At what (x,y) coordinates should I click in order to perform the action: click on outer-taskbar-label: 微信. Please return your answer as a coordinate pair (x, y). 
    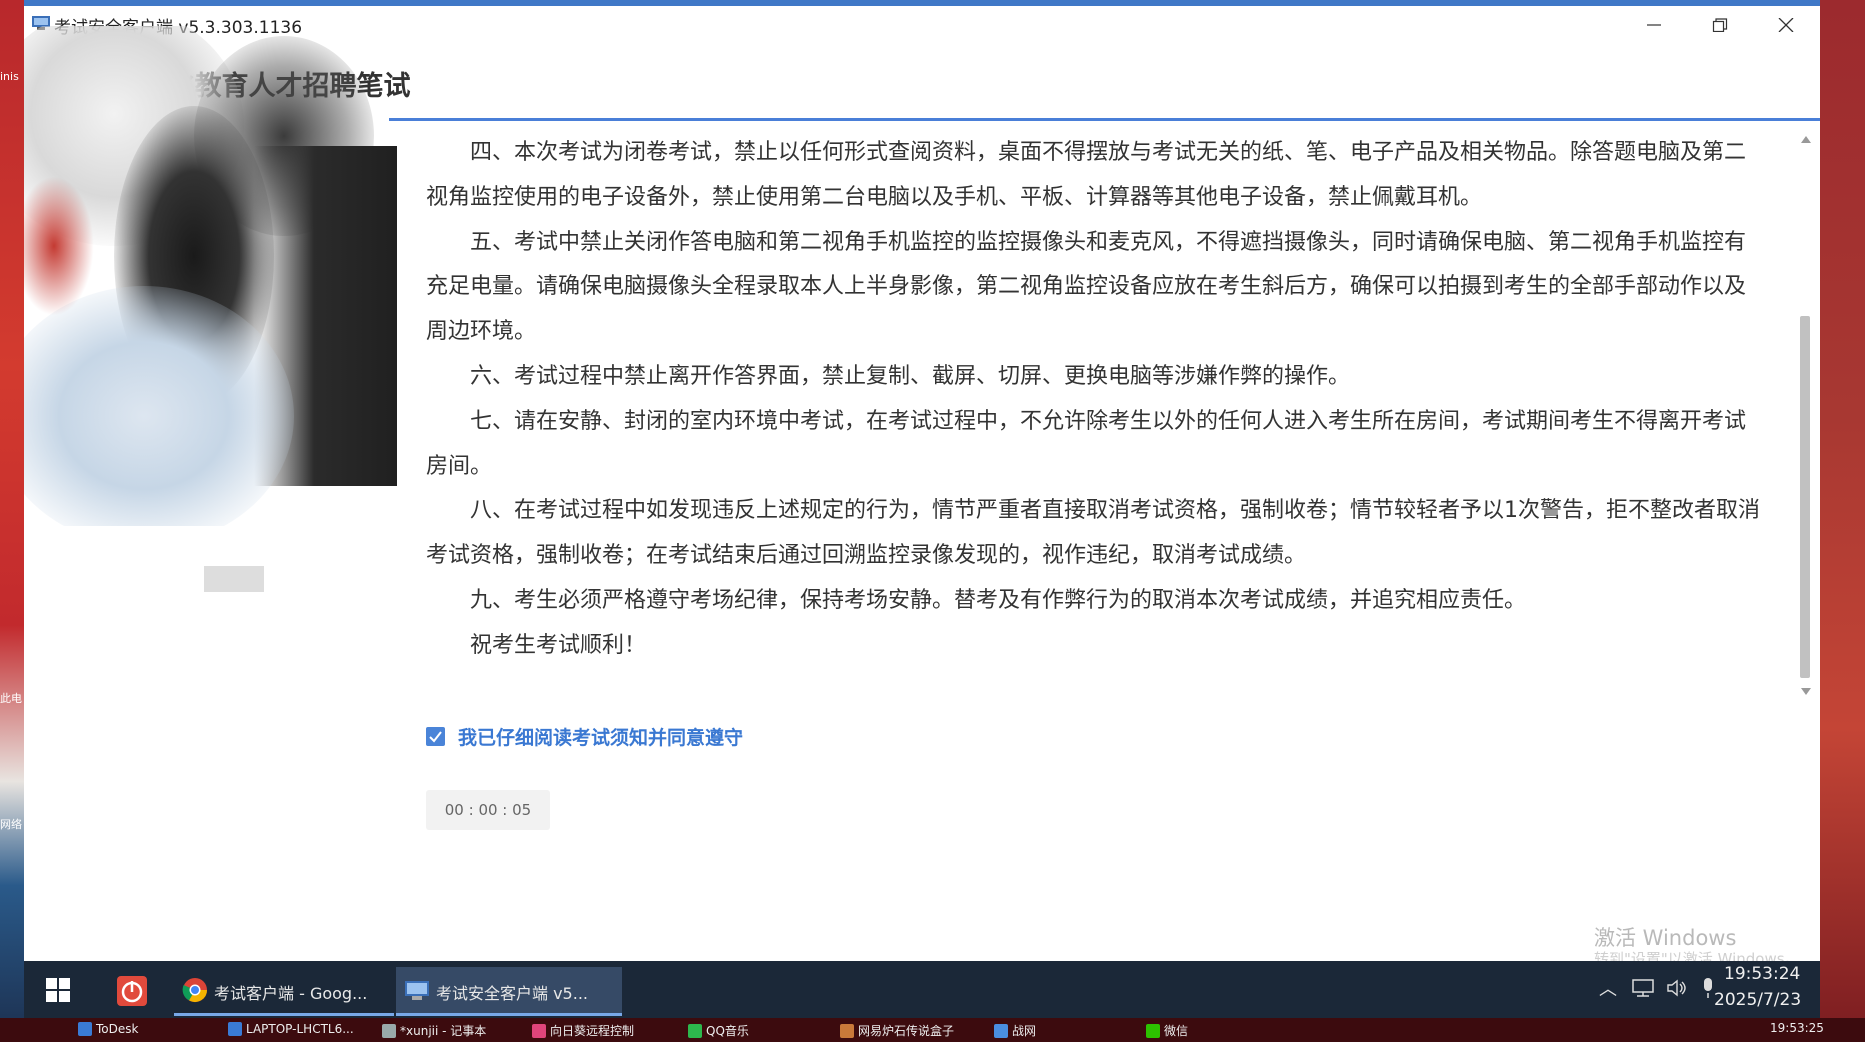
    Looking at the image, I should click on (1176, 1031).